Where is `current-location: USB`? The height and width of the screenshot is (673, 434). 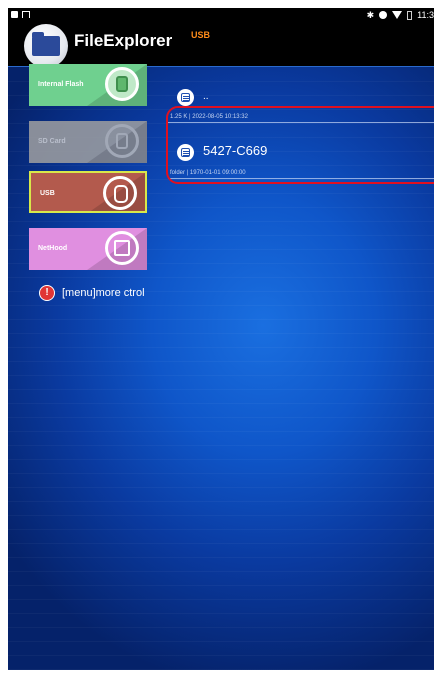
current-location: USB is located at coordinates (201, 35).